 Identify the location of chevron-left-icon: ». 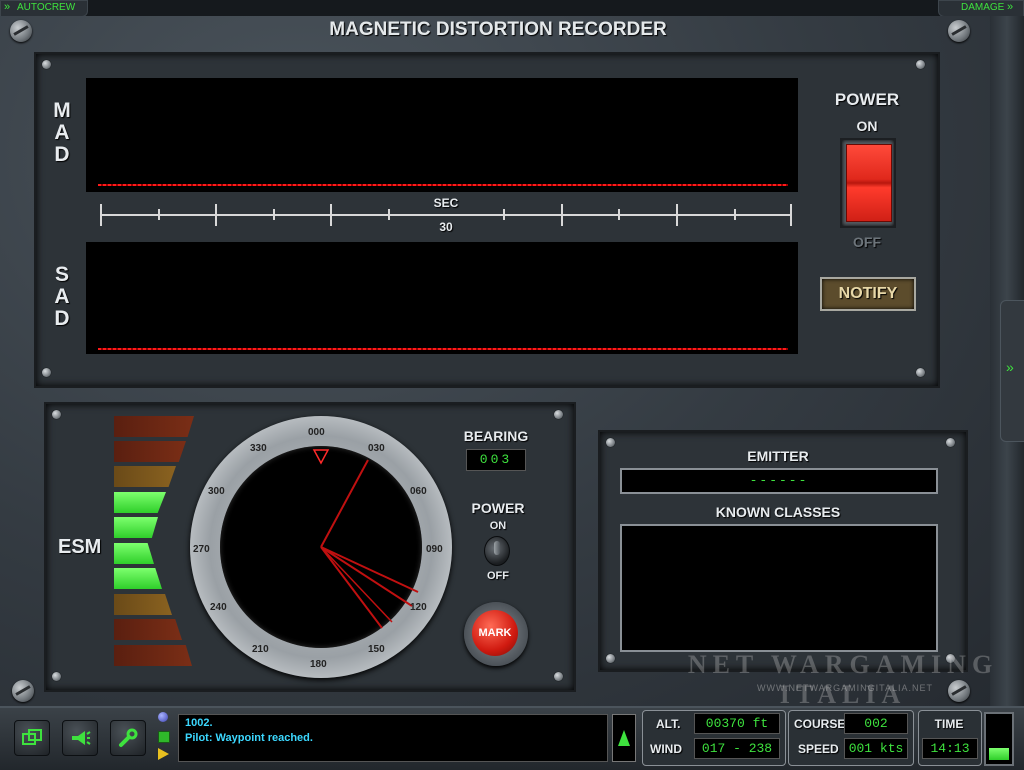
(7, 7).